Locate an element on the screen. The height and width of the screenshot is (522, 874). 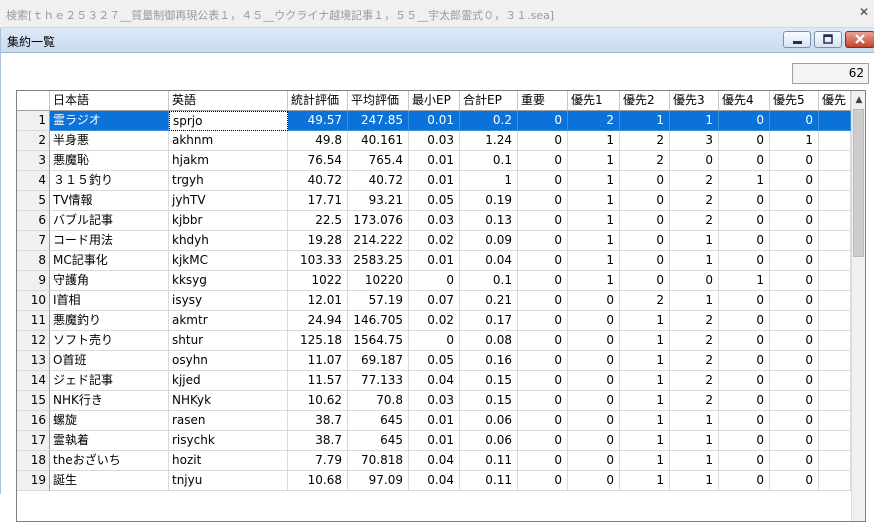
table-cell: 1022 is located at coordinates (318, 281).